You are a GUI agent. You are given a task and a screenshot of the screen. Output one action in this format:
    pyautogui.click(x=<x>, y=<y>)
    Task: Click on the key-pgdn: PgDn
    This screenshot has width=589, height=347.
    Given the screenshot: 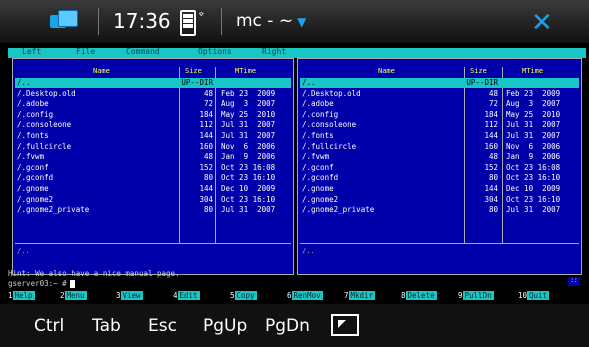 What is the action you would take?
    pyautogui.click(x=287, y=326)
    